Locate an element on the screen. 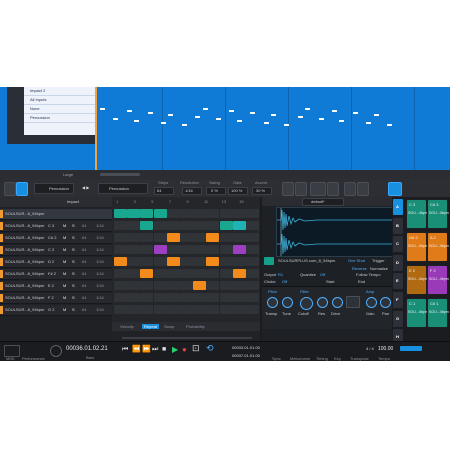 The image size is (450, 450). pad-bank-button: B is located at coordinates (398, 225).